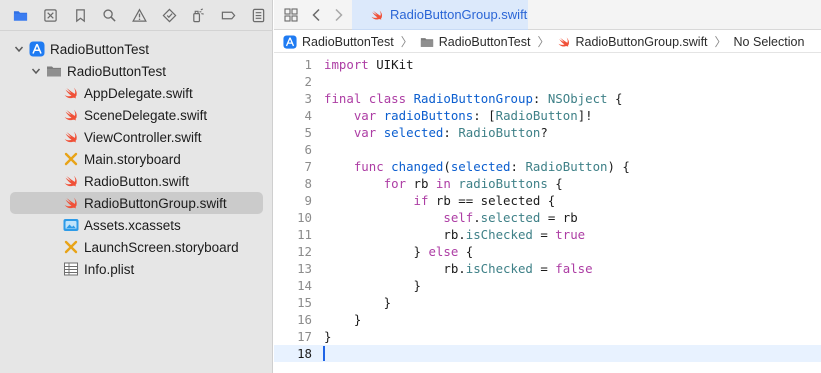 The image size is (821, 373). I want to click on bookmark-icon, so click(80, 15).